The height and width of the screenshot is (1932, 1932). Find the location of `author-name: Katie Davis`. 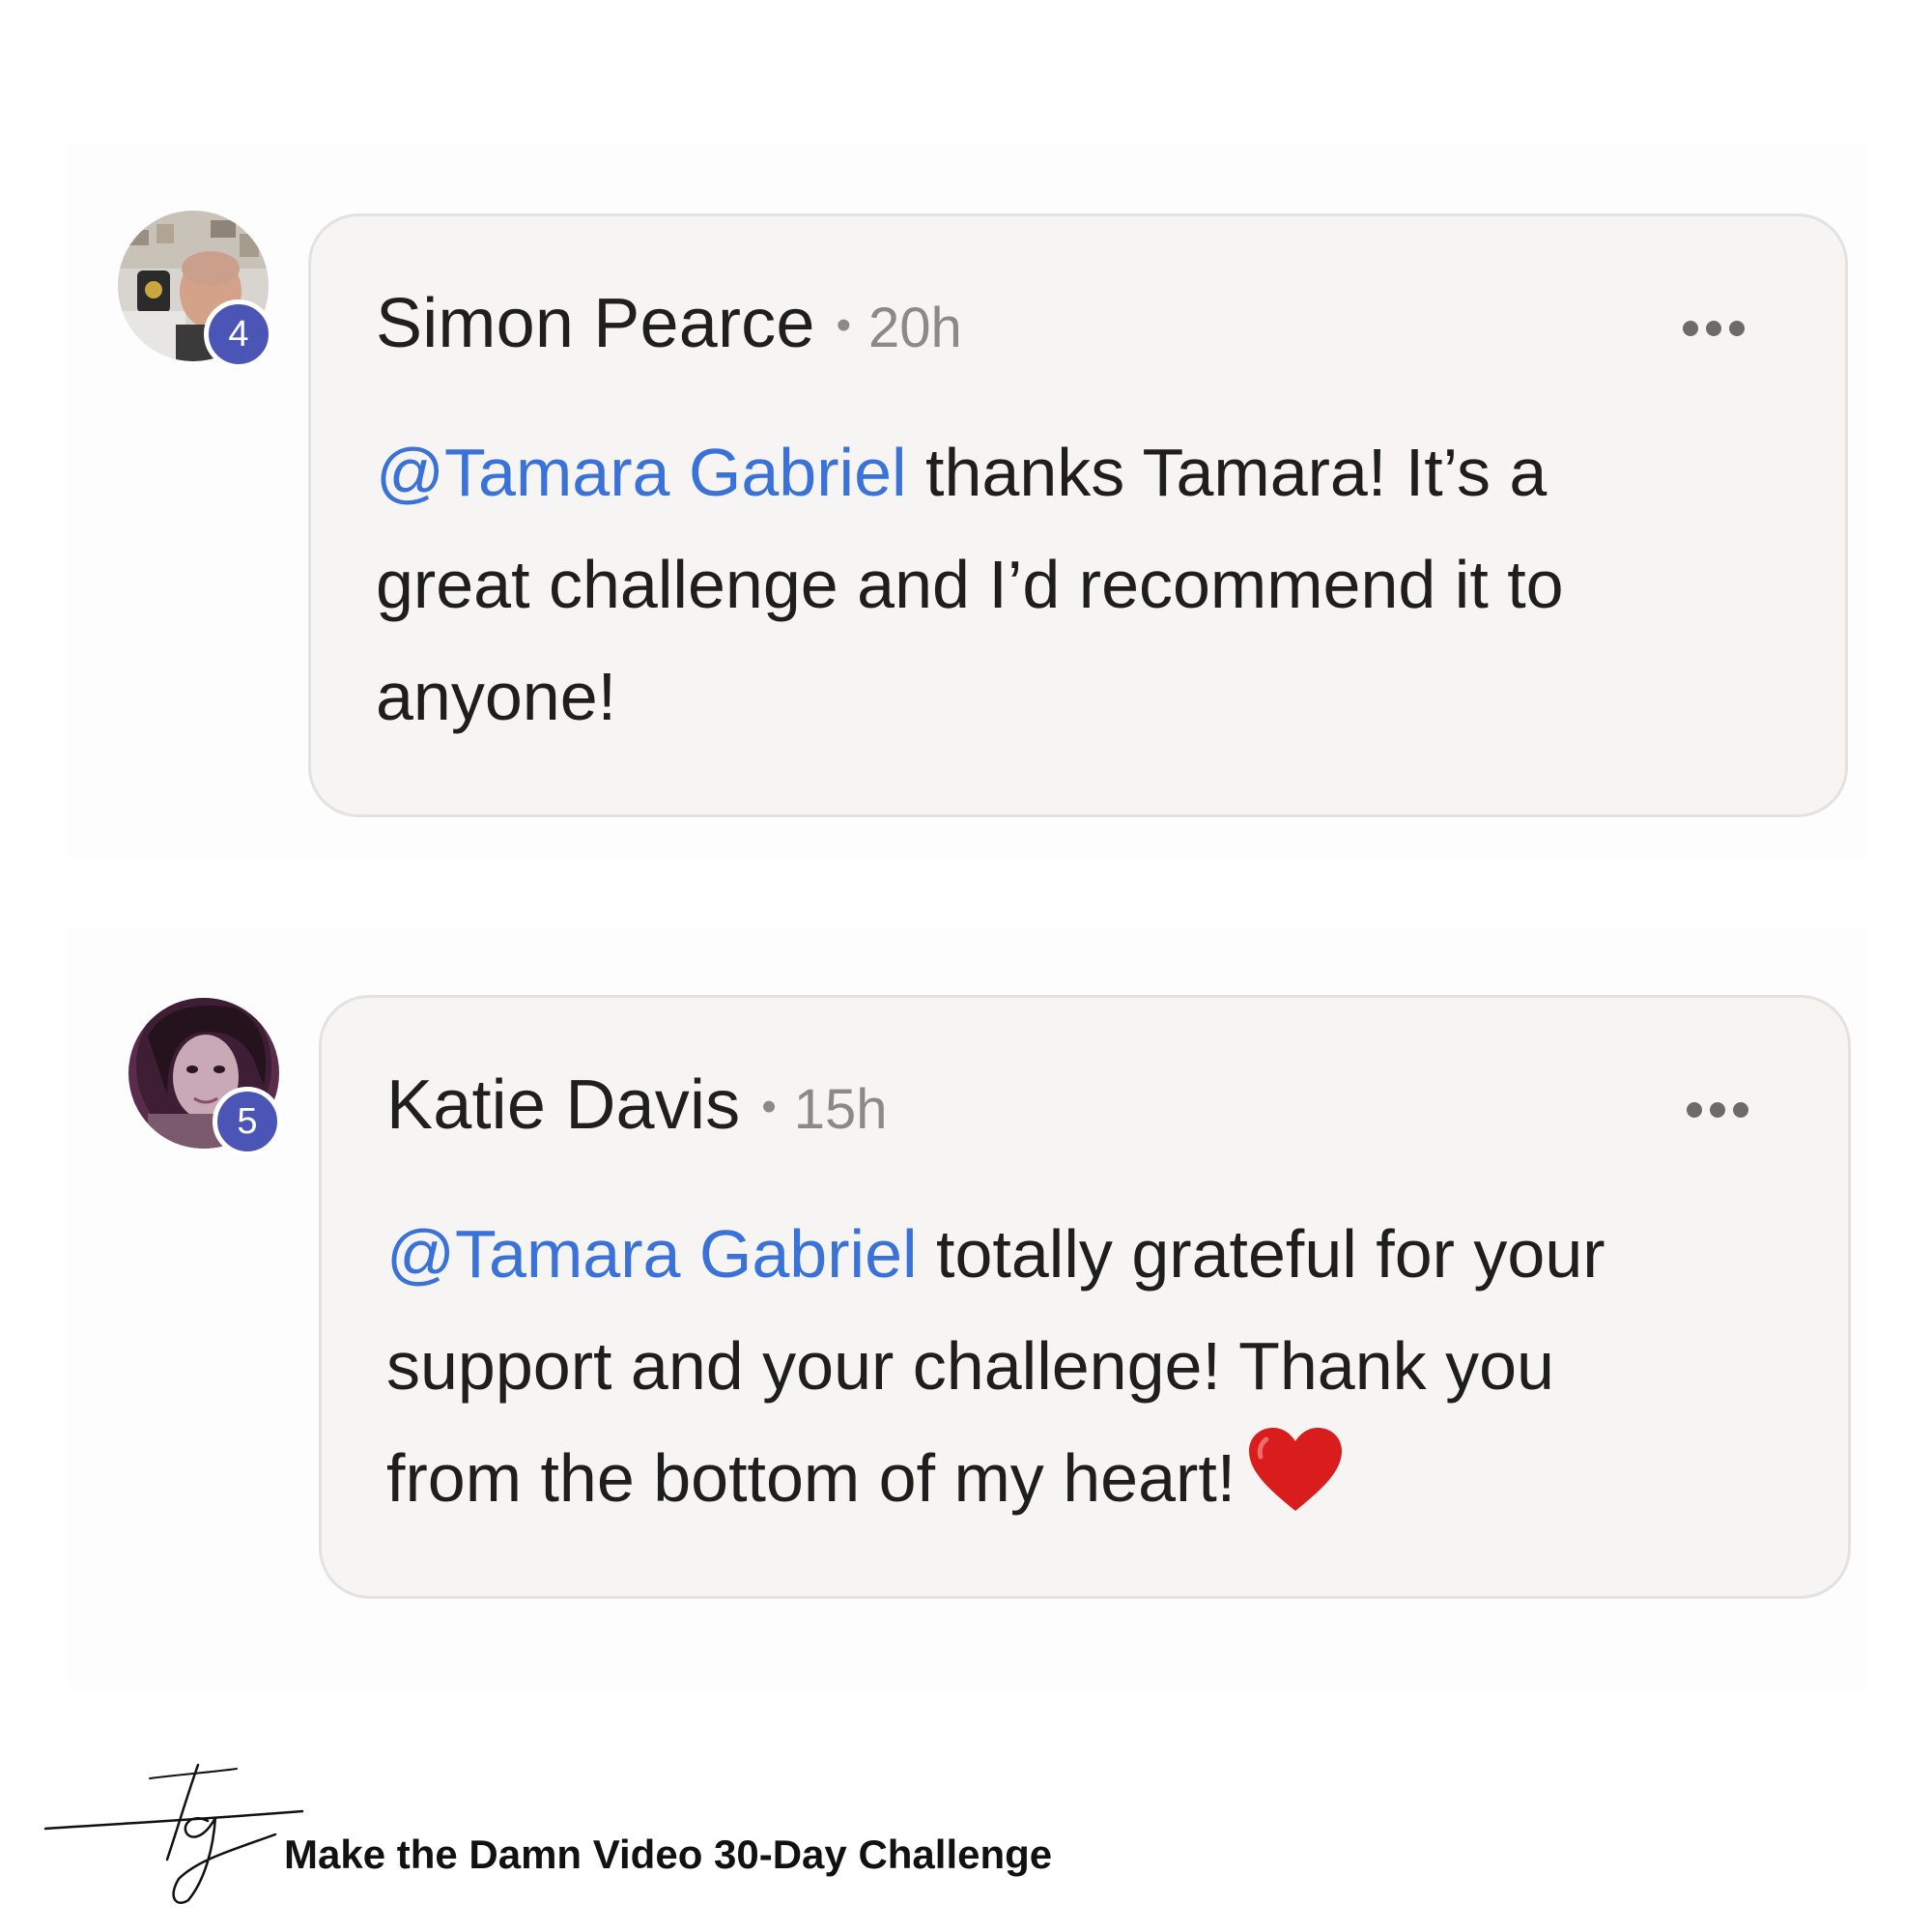

author-name: Katie Davis is located at coordinates (563, 1105).